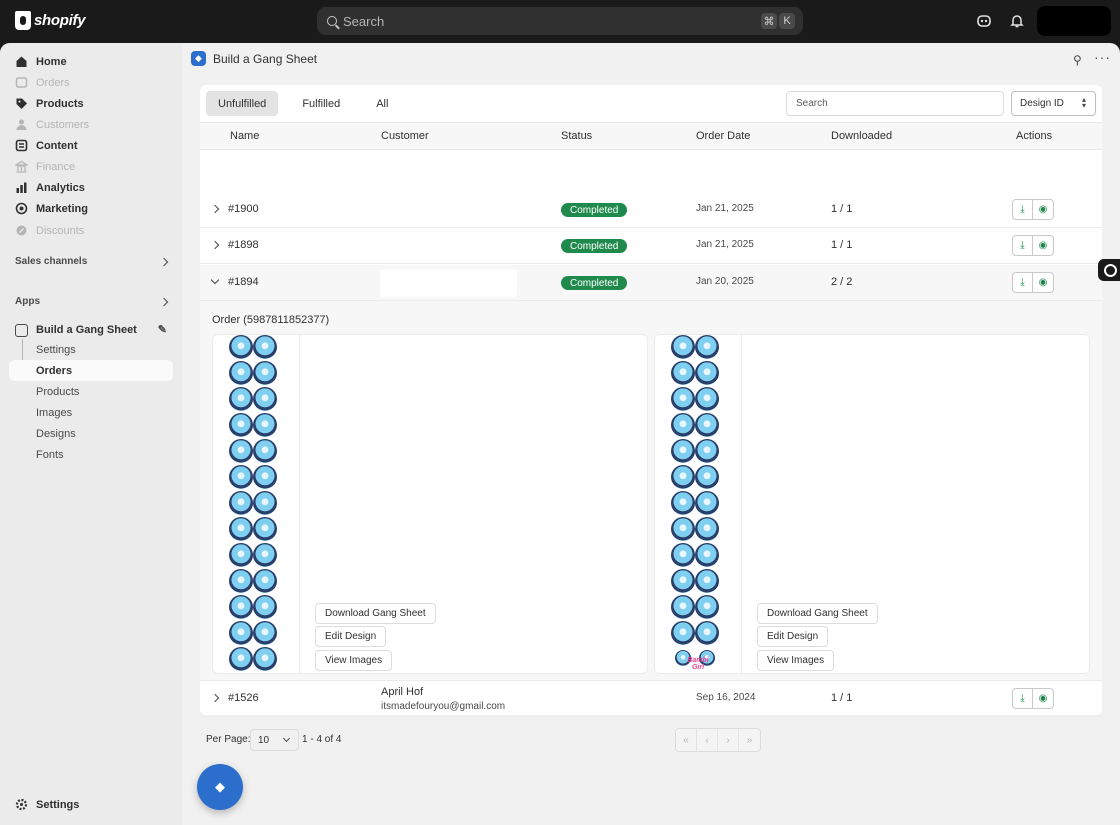 Image resolution: width=1120 pixels, height=825 pixels. I want to click on sticker-grid, so click(695, 504).